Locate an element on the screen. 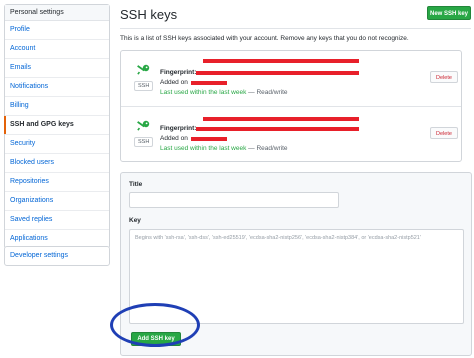  sidebar-header: Personal settings is located at coordinates (57, 13).